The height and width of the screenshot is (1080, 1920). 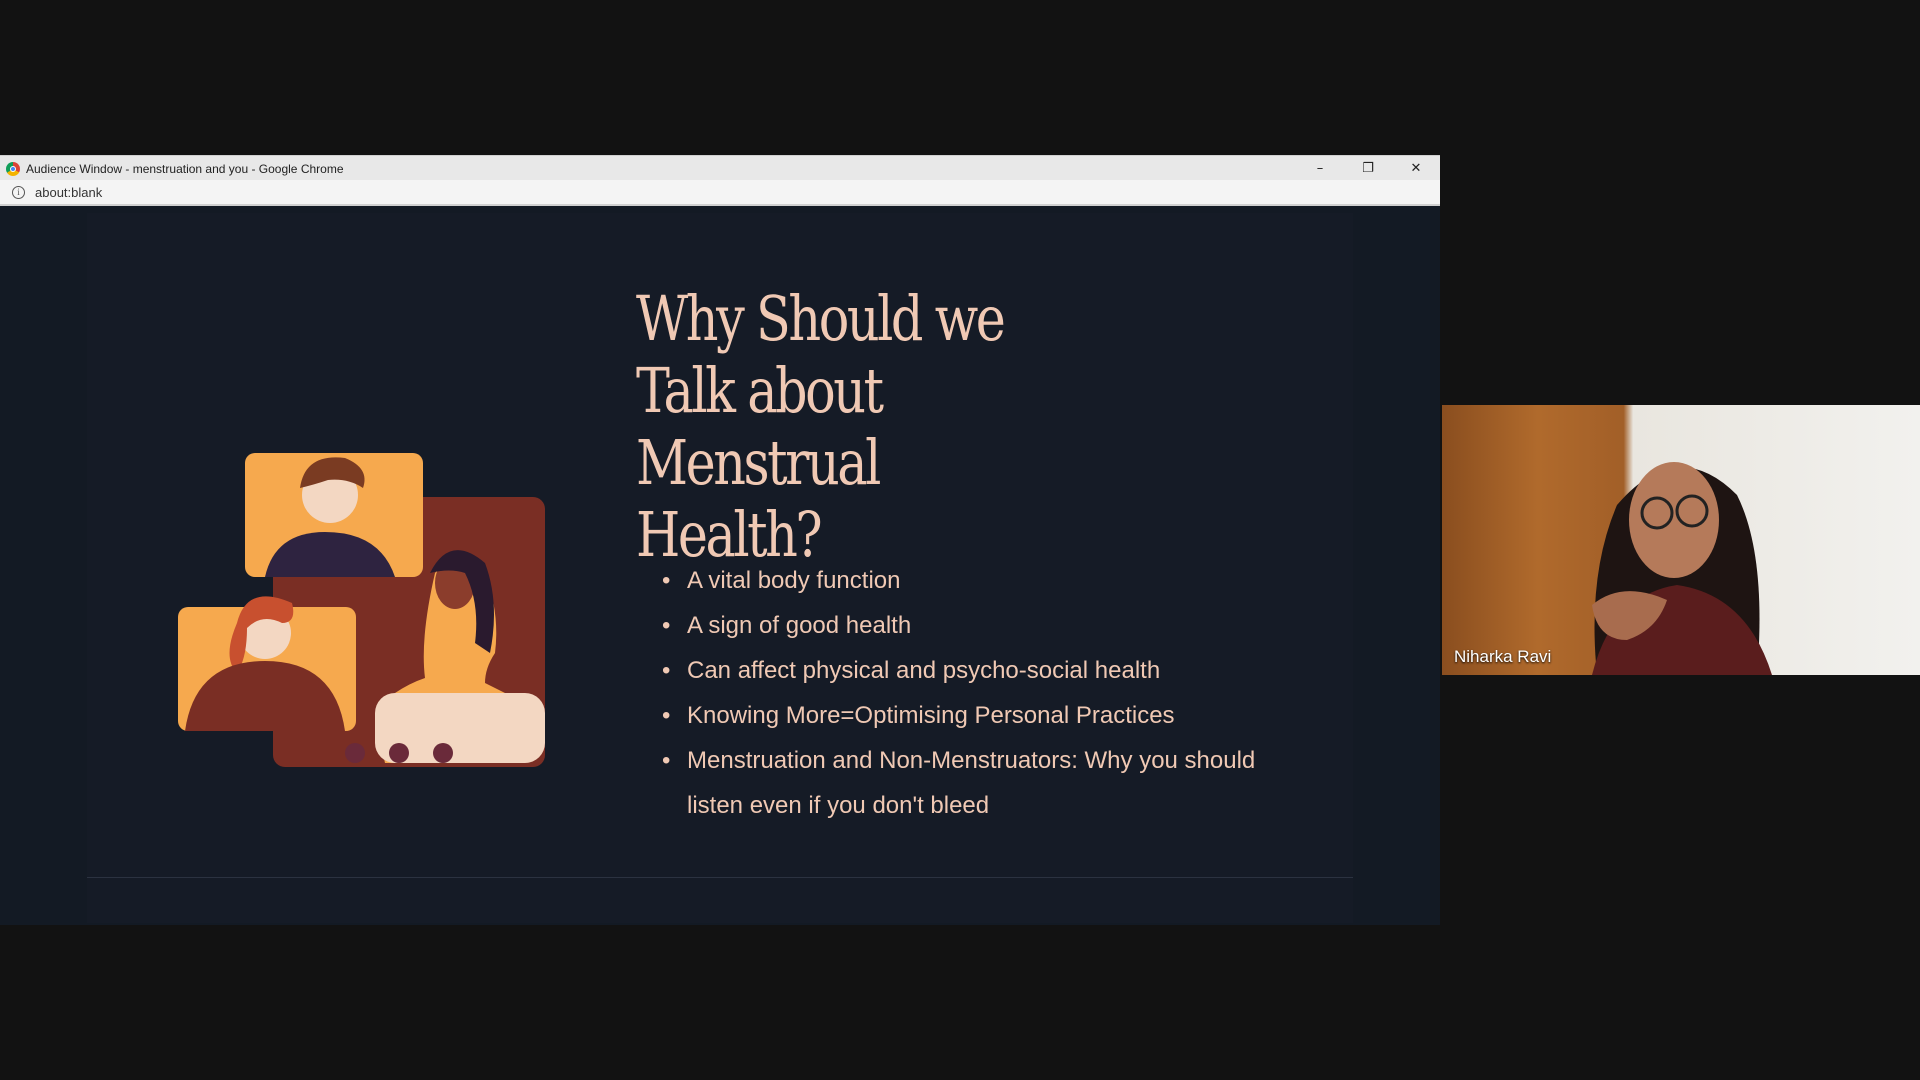 I want to click on address-bar: i about:blank, so click(x=720, y=193).